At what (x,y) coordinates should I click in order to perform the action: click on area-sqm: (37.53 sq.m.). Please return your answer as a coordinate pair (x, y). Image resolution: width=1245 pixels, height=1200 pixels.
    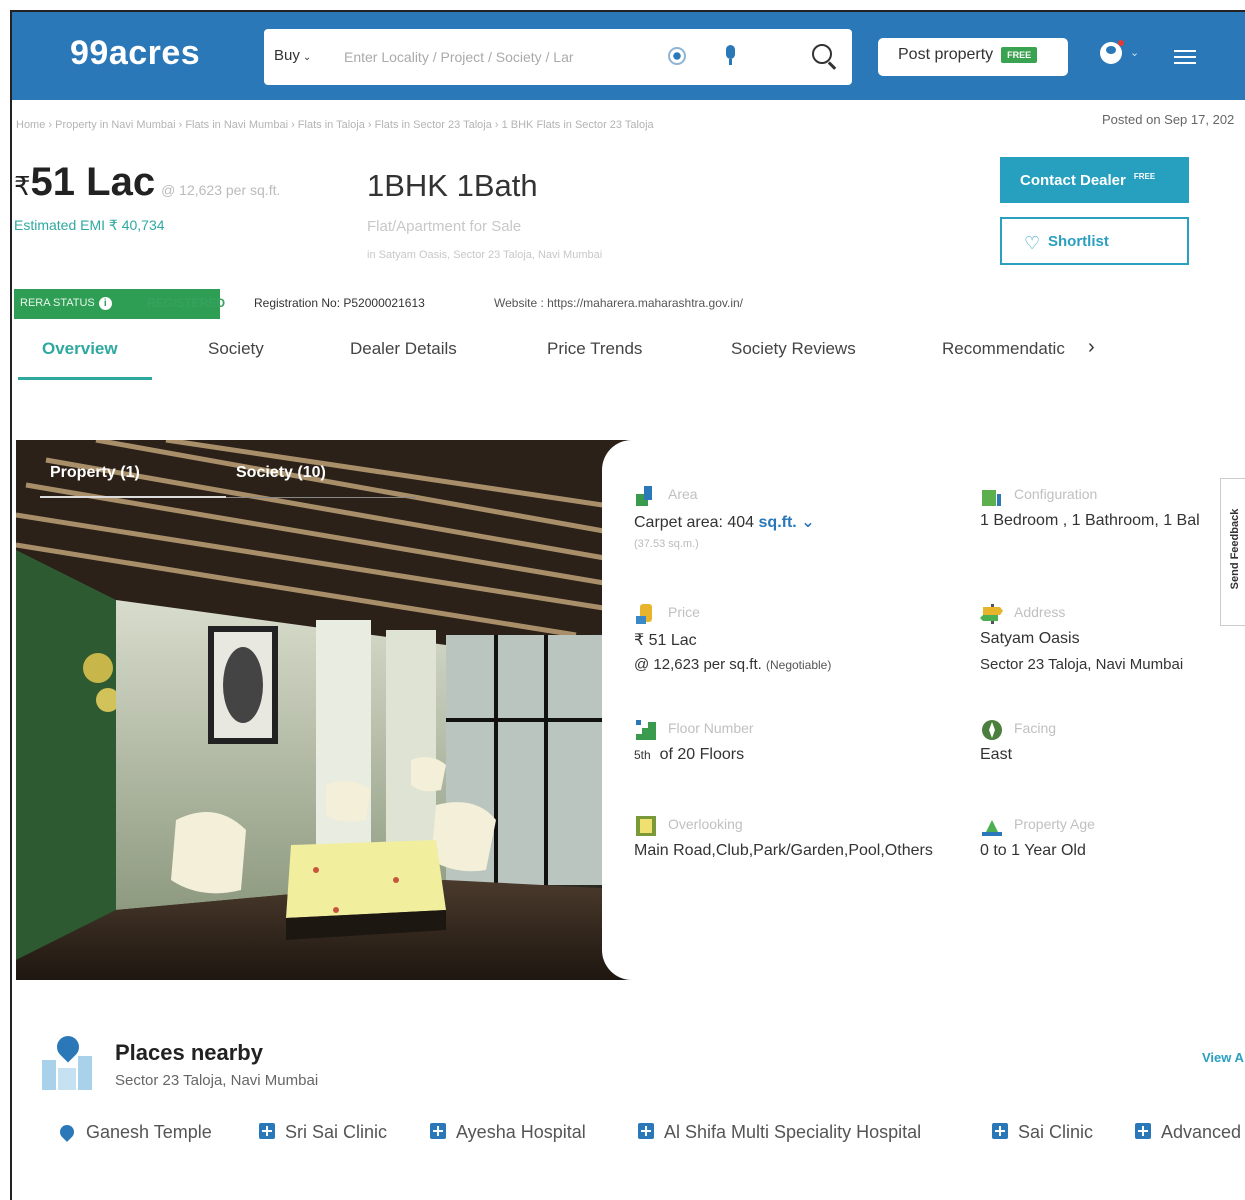
    Looking at the image, I should click on (666, 544).